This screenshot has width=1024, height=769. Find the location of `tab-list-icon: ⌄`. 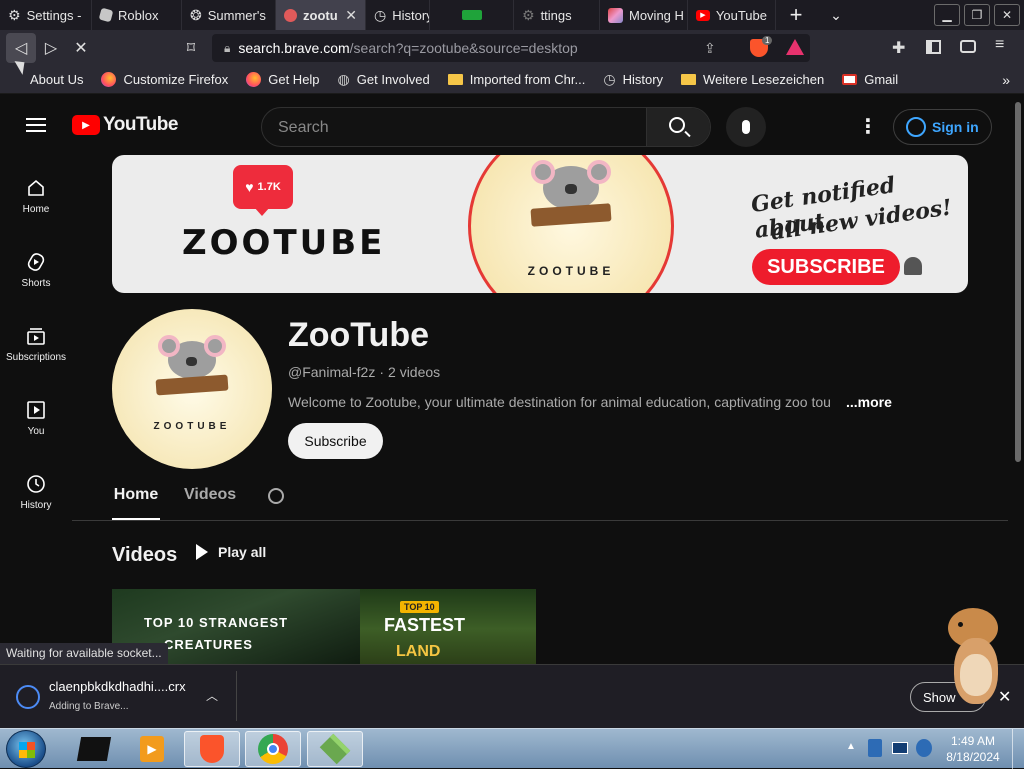

tab-list-icon: ⌄ is located at coordinates (836, 15).